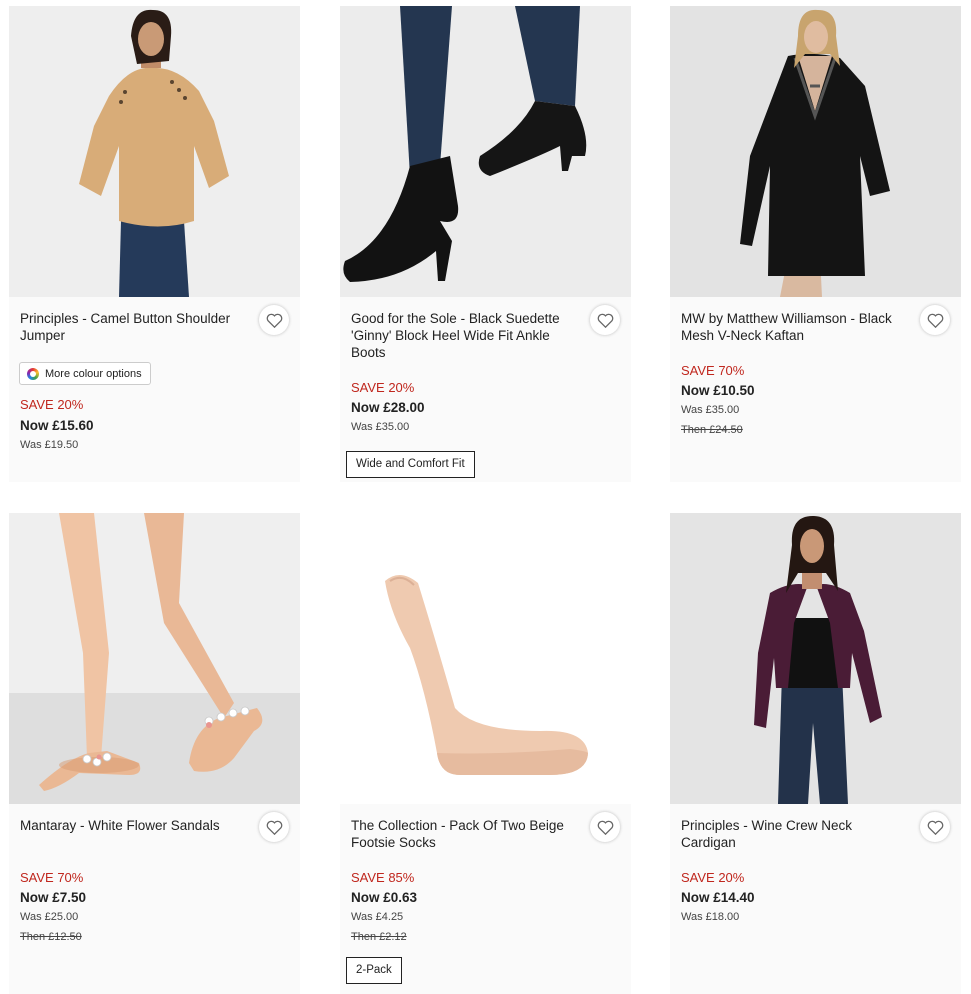  I want to click on save-percentage: SAVE 85%, so click(383, 877).